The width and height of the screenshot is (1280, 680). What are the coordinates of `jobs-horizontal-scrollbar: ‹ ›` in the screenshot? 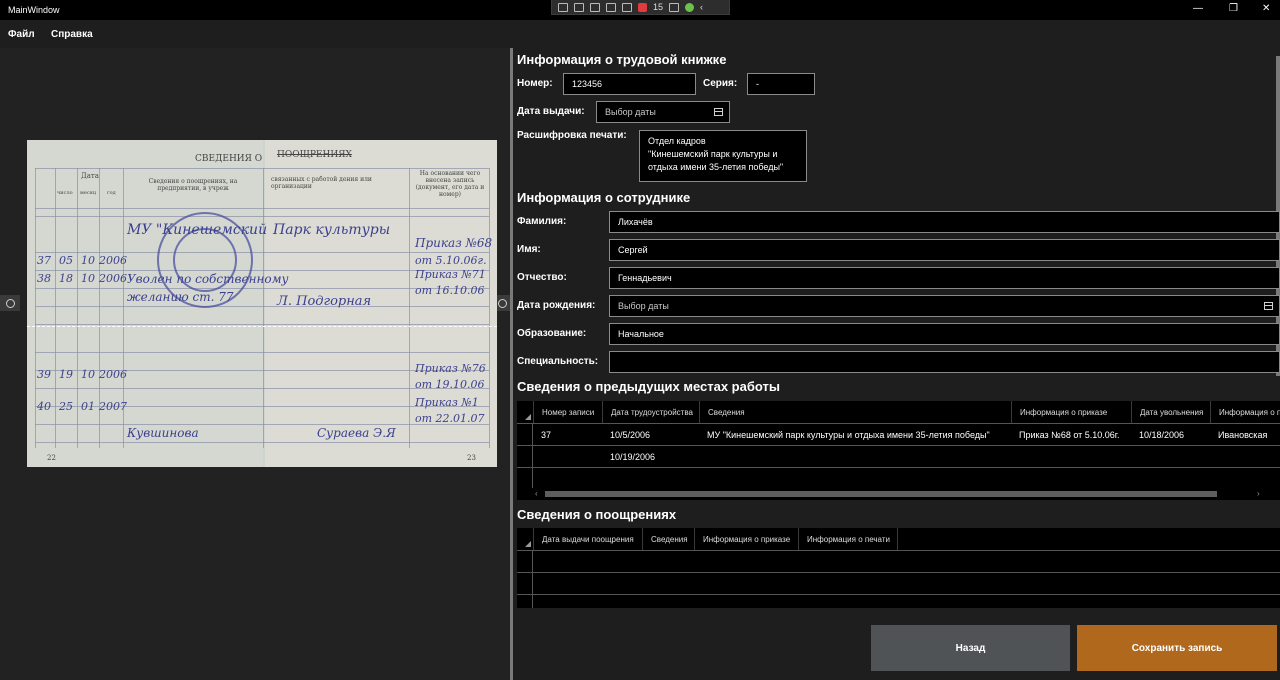 It's located at (898, 494).